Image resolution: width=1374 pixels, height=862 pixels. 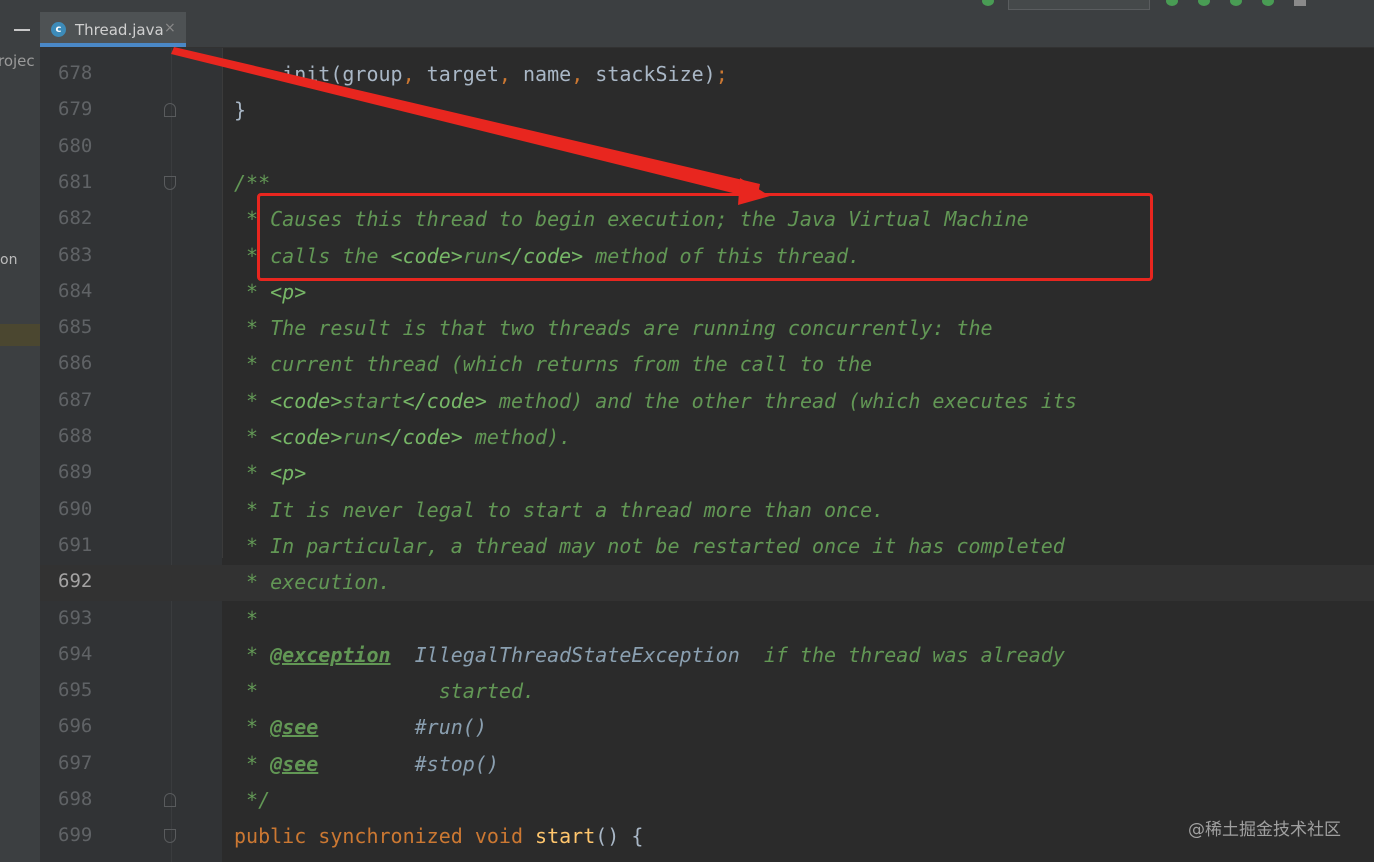 What do you see at coordinates (465, 123) in the screenshot?
I see `arrow-shaft` at bounding box center [465, 123].